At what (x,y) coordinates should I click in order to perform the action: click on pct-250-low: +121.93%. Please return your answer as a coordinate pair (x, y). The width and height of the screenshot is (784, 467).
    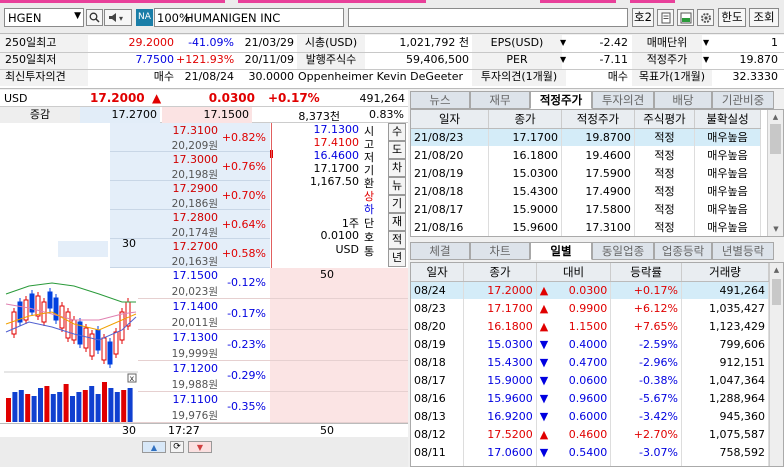
    Looking at the image, I should click on (205, 59).